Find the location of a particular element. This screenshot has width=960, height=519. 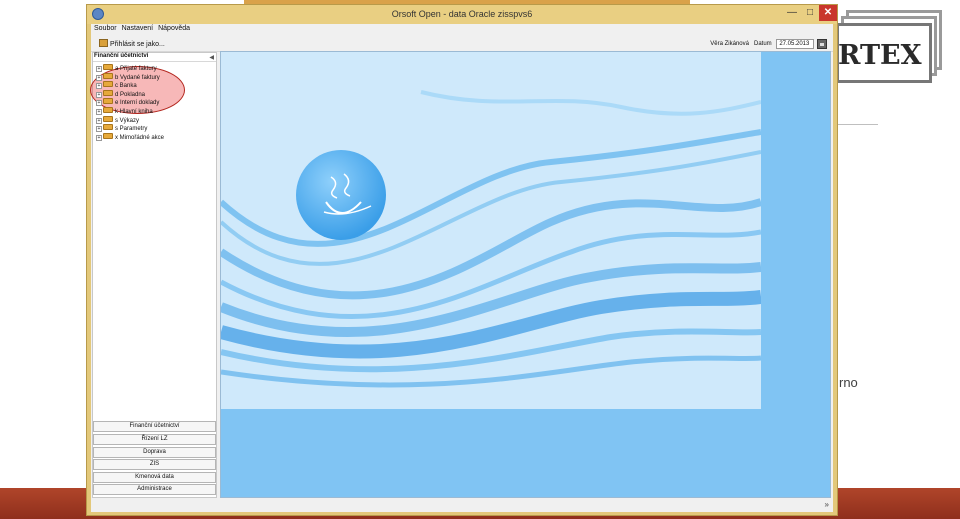

module-doprava-button: Doprava is located at coordinates (154, 452).